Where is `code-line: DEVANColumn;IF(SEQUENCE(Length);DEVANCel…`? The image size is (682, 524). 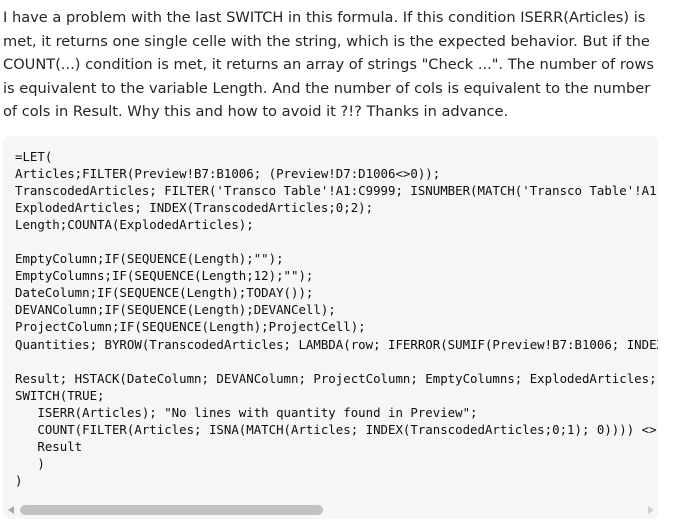
code-line: DEVANColumn;IF(SEQUENCE(Length);DEVANCel… is located at coordinates (175, 310).